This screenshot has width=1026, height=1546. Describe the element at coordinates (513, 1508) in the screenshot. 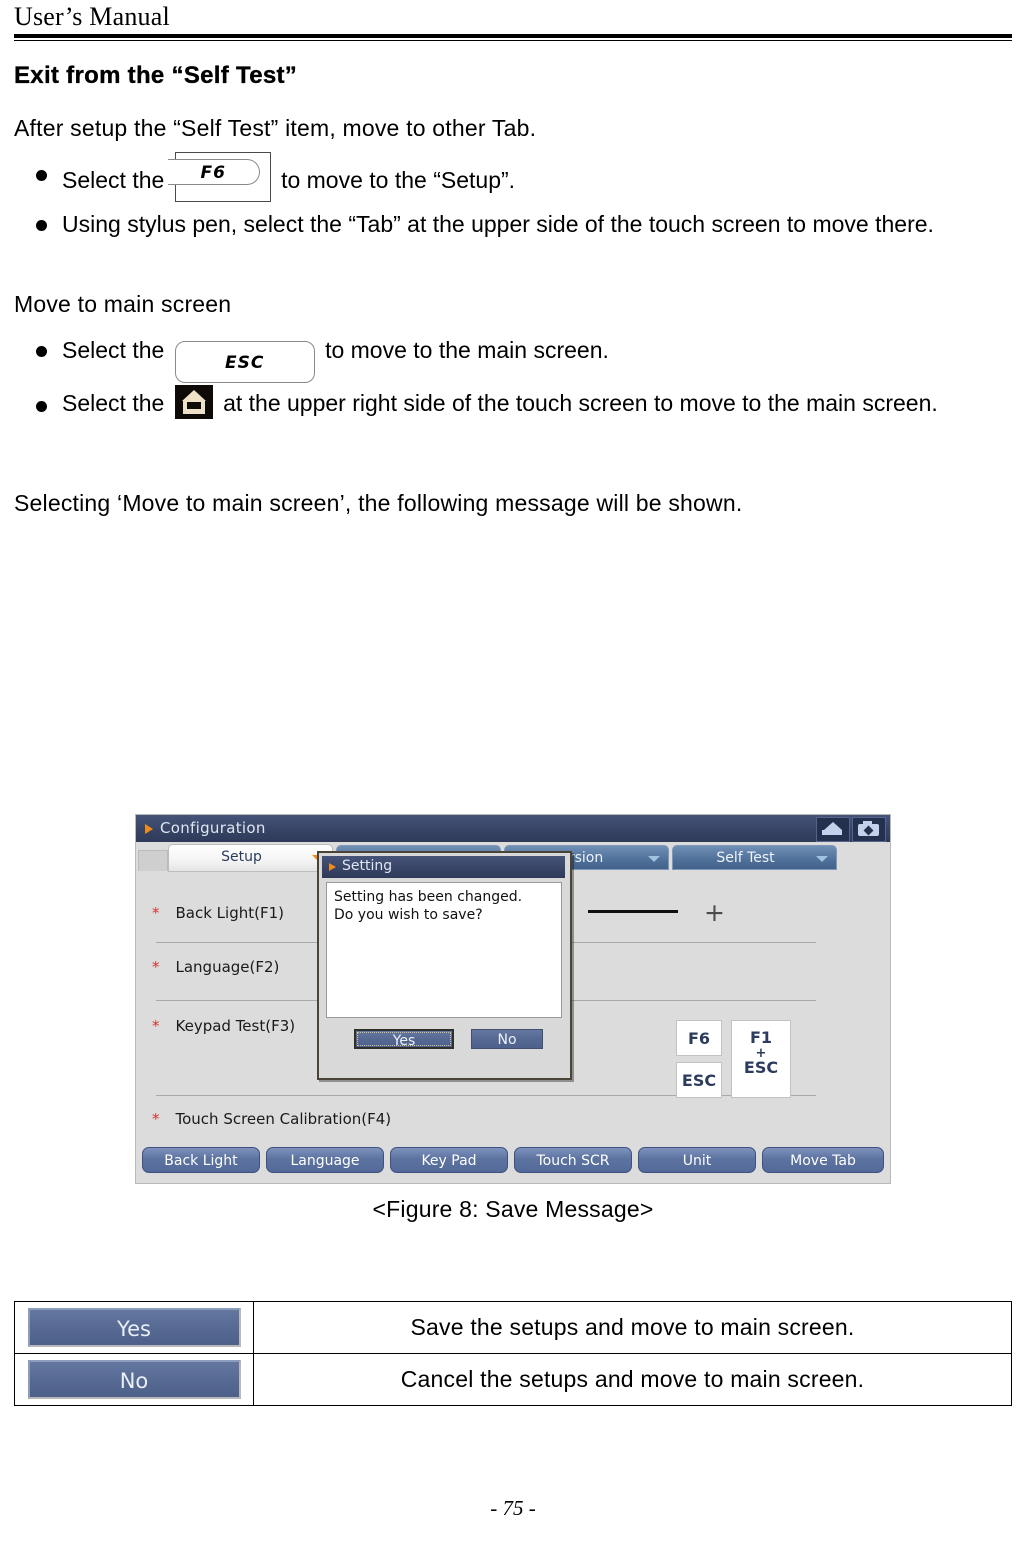

I see `page-number: - 75 -` at that location.